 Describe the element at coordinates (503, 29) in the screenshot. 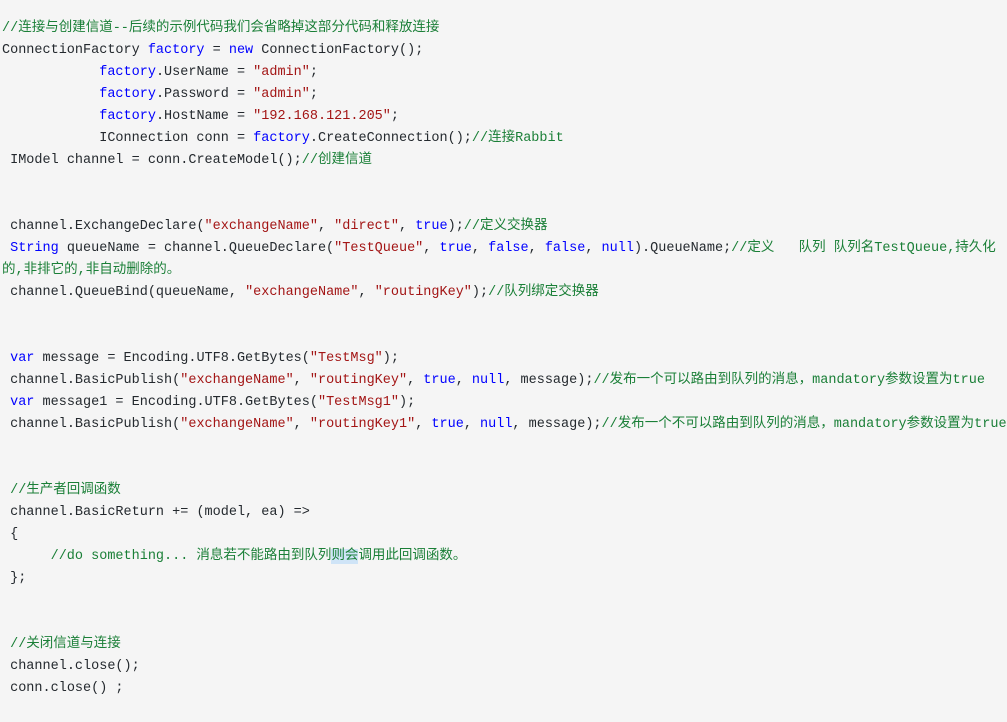

I see `code-line: //连接与创建信道--后续的示例代码我们会省略掉这部分代码和释放连接` at that location.